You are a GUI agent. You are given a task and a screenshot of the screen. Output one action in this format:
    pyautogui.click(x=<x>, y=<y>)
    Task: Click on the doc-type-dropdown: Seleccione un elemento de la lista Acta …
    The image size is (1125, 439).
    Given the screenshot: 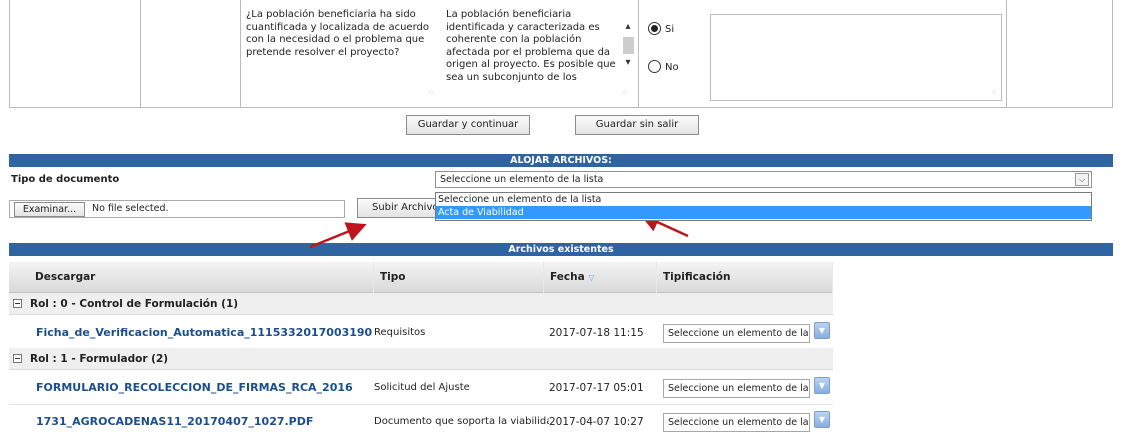 What is the action you would take?
    pyautogui.click(x=763, y=206)
    